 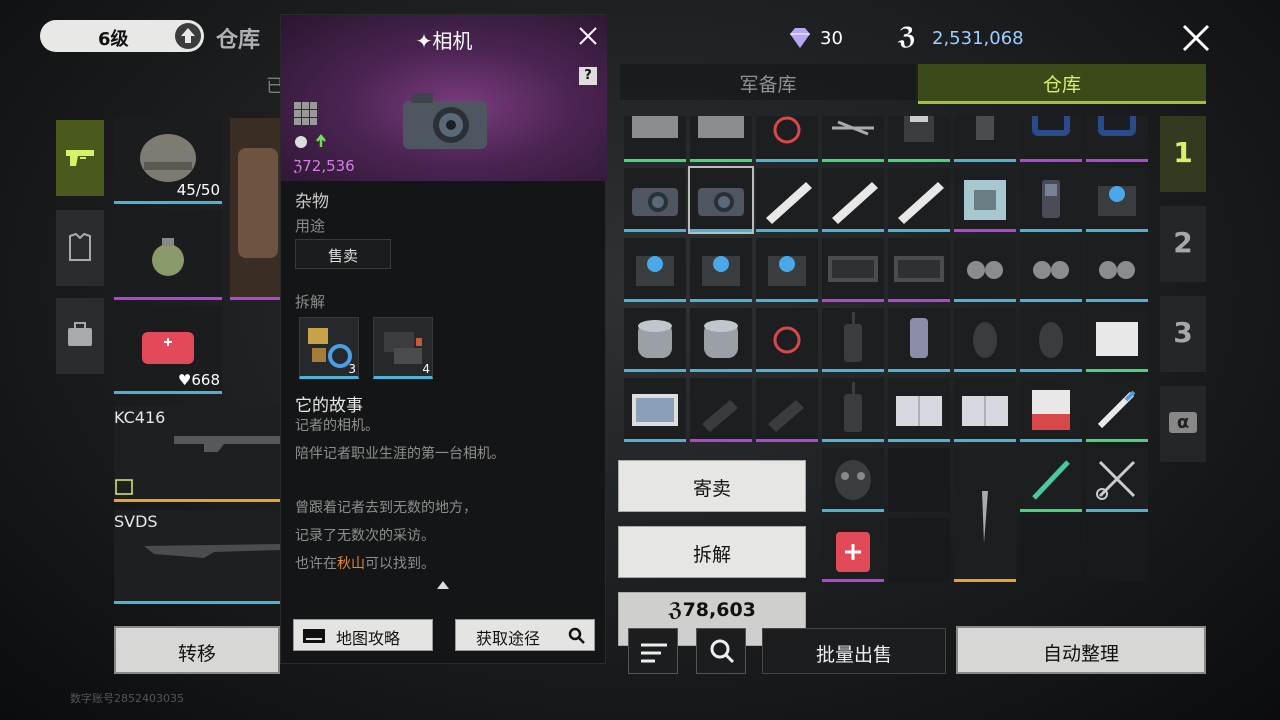 What do you see at coordinates (197, 650) in the screenshot?
I see `transfer-button: 转移` at bounding box center [197, 650].